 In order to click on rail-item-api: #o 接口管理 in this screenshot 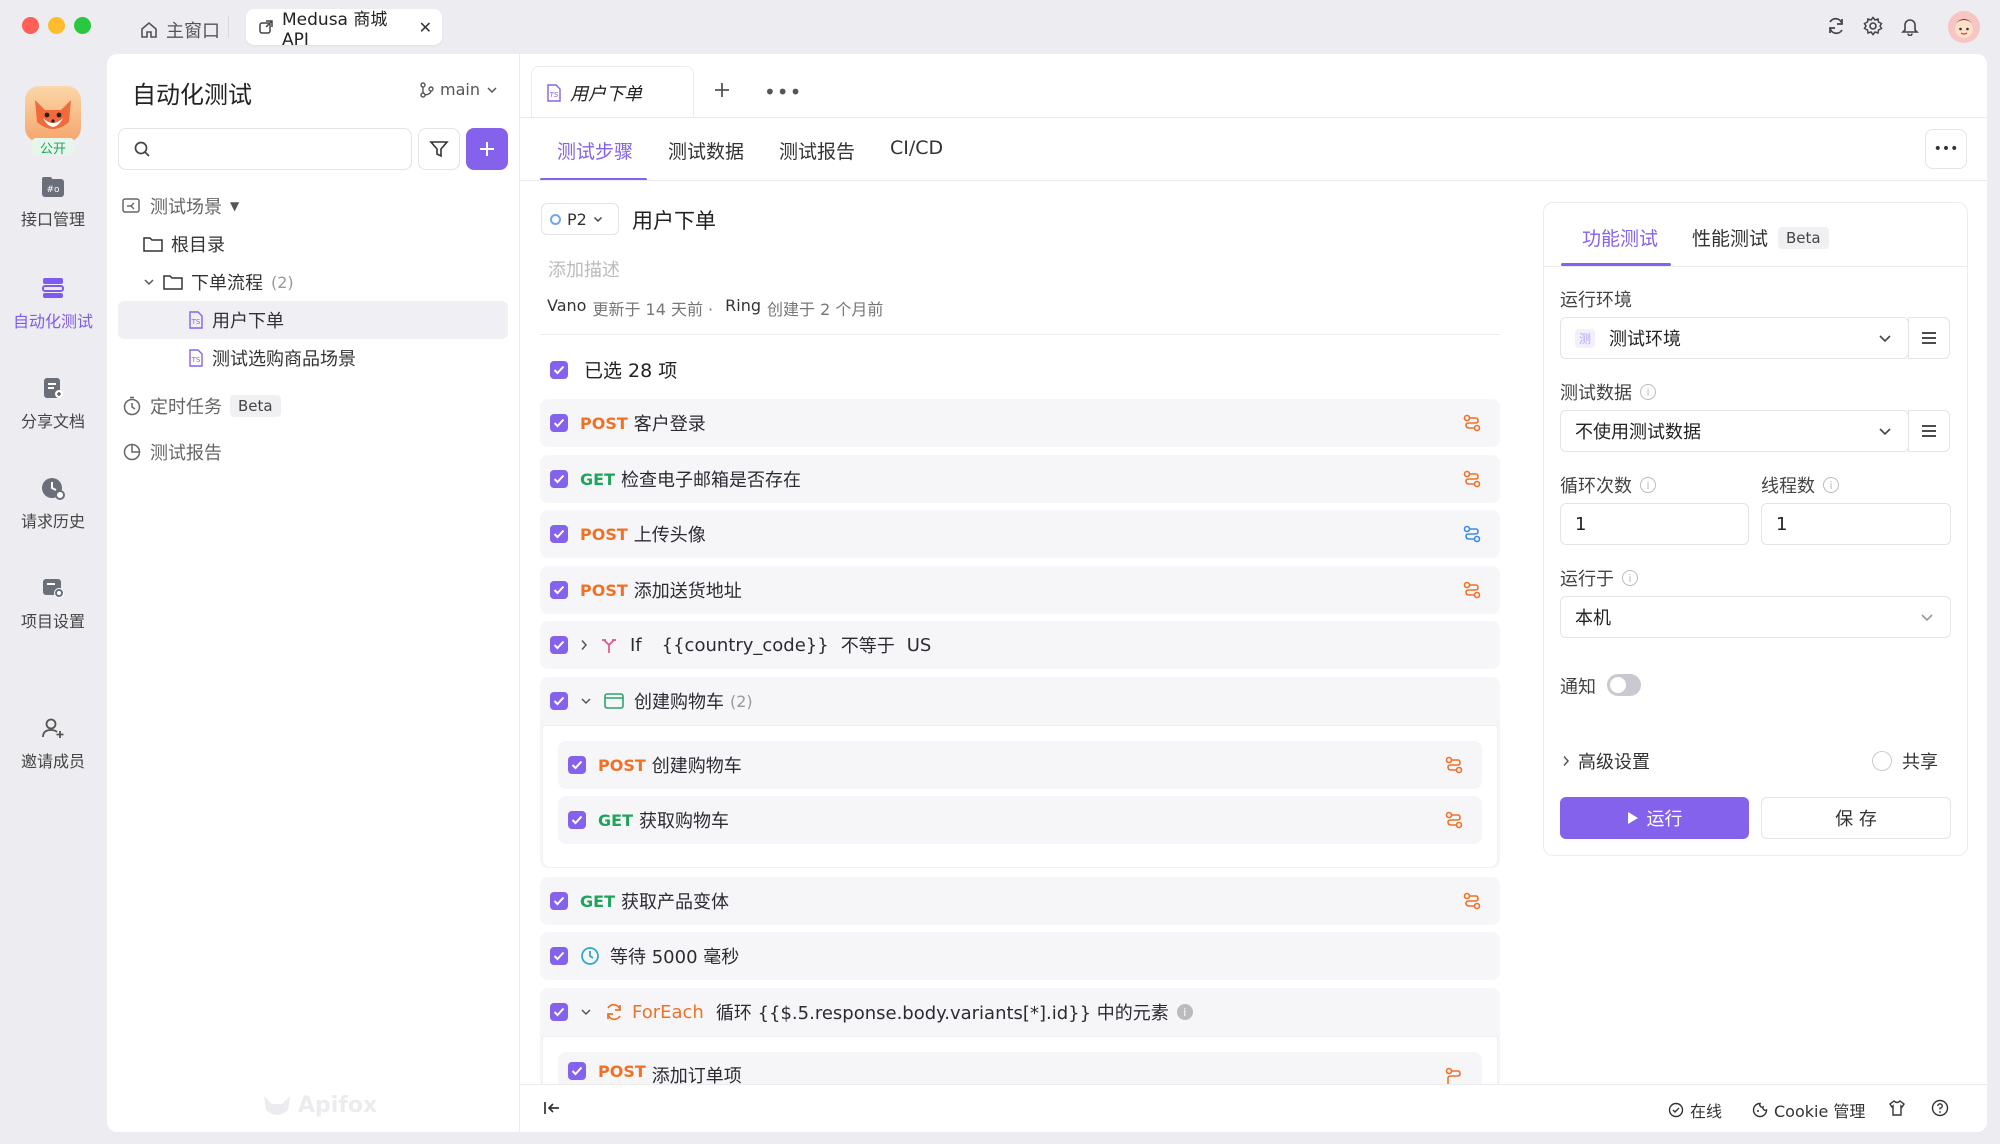, I will do `click(53, 203)`.